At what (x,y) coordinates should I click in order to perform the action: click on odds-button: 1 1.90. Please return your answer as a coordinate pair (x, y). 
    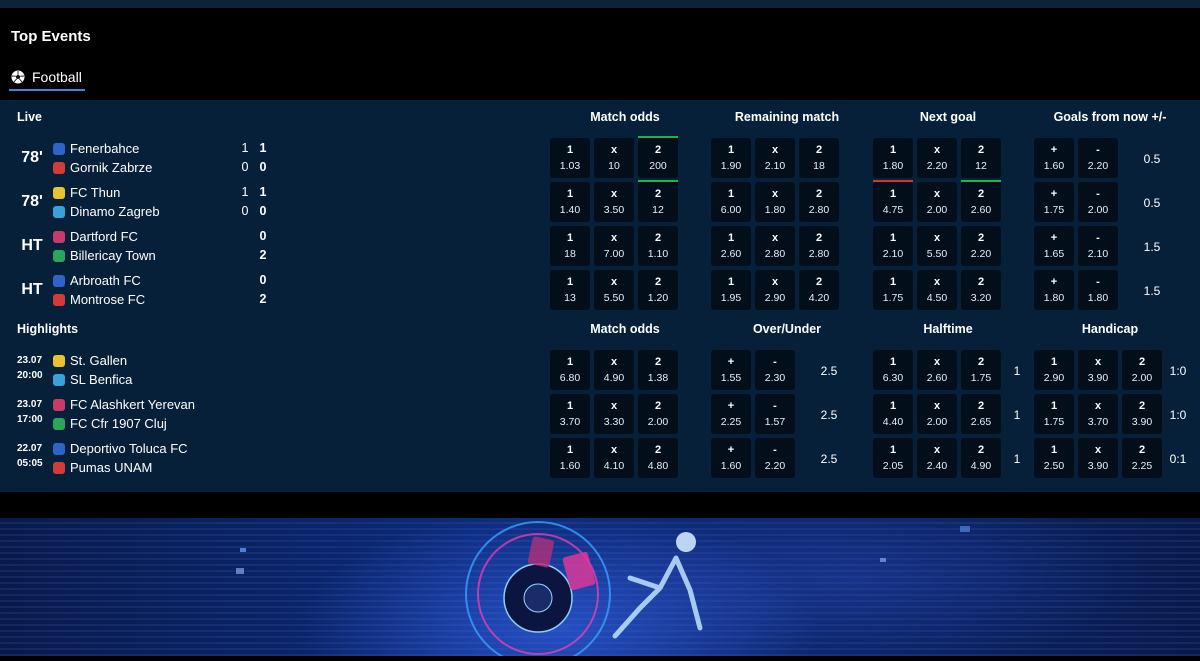
    Looking at the image, I should click on (731, 158).